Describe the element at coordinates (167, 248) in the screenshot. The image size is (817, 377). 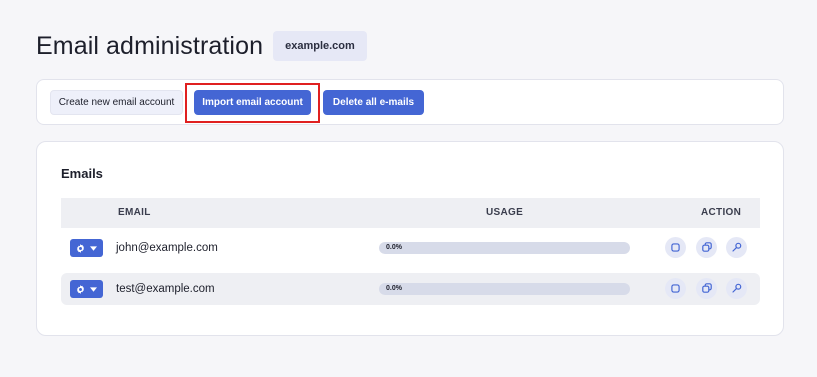
I see `email-address: john@example.com` at that location.